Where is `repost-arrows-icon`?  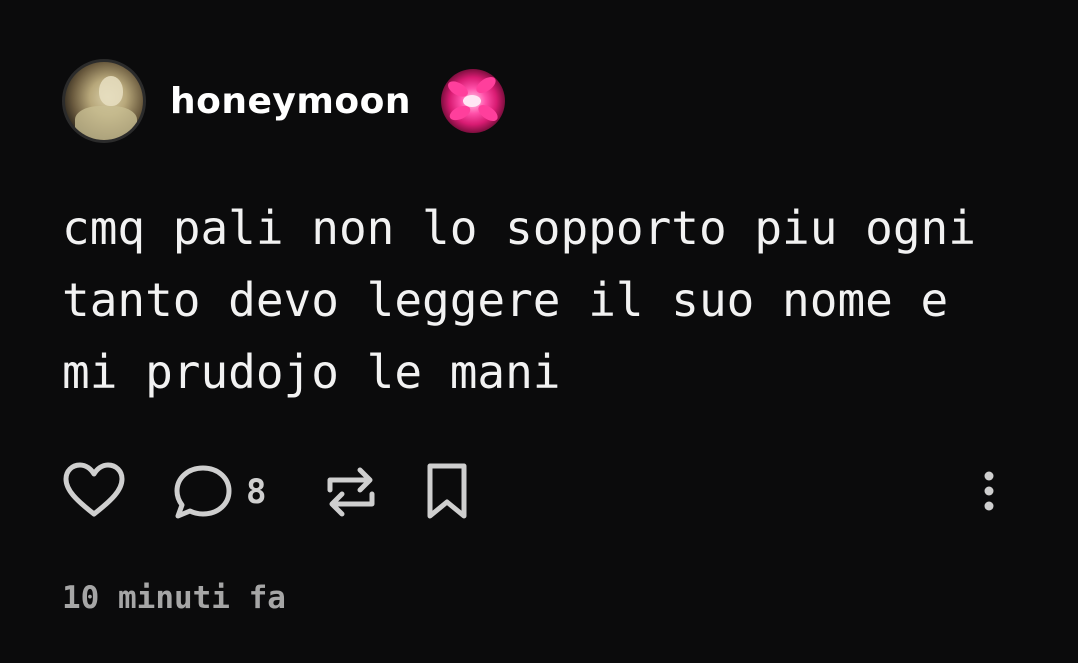 repost-arrows-icon is located at coordinates (351, 492).